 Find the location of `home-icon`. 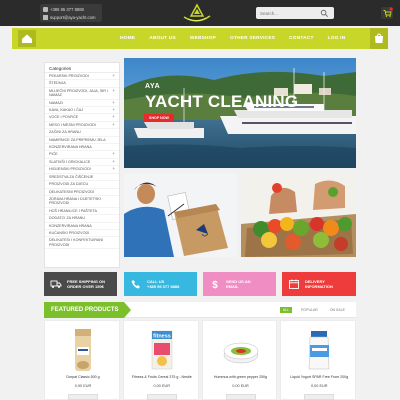

home-icon is located at coordinates (27, 38).